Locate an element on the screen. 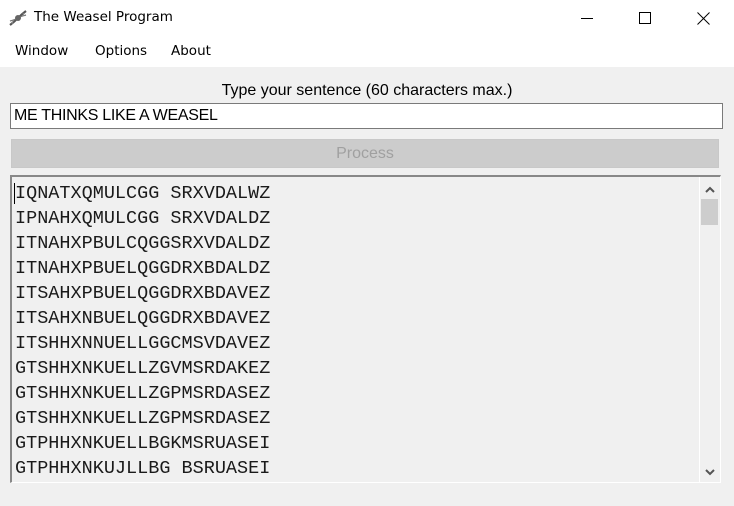 The image size is (734, 506). minimize-button is located at coordinates (587, 18).